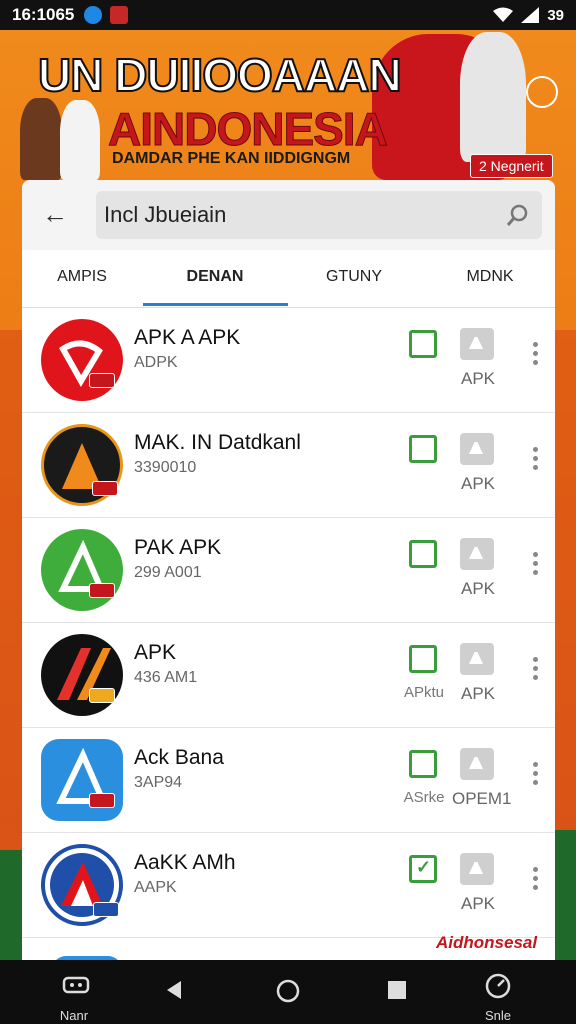  I want to click on tab-bar: AMPIS DENAN GTUNY MDNK, so click(288, 279).